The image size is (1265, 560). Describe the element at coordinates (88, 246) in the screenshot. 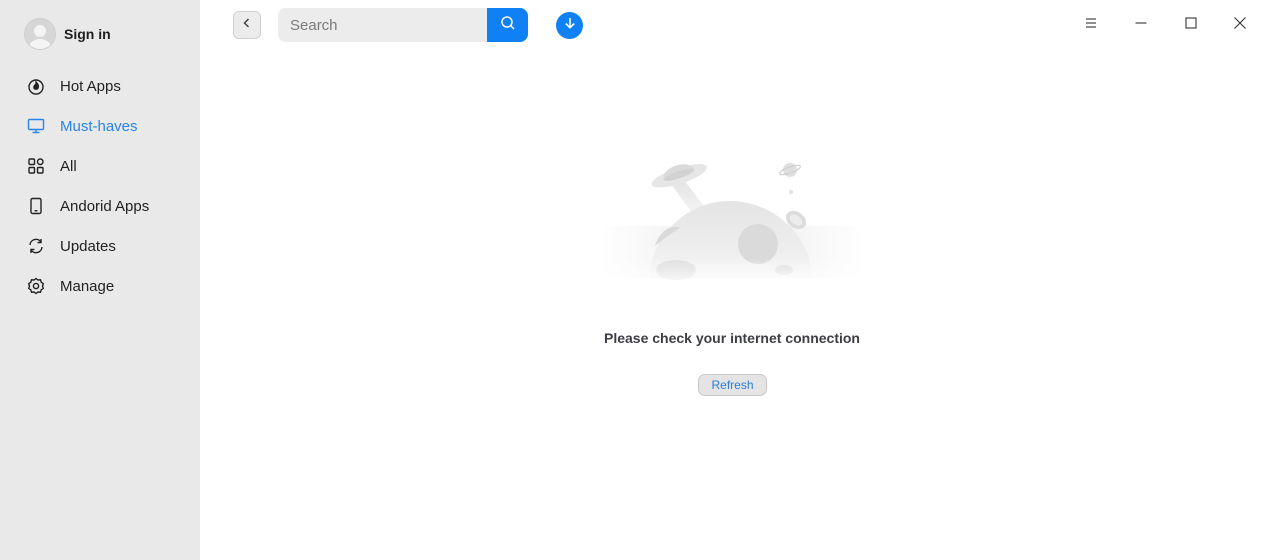

I see `sidebar-item-label: Updates` at that location.